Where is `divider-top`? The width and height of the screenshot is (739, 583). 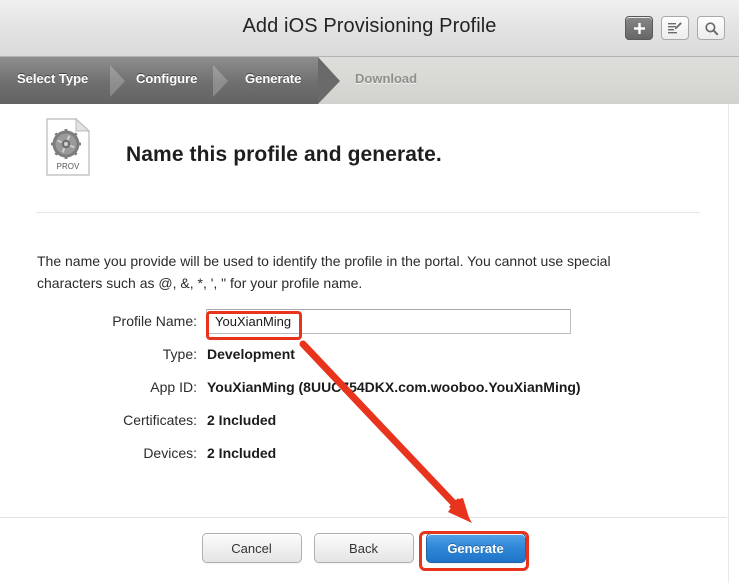
divider-top is located at coordinates (368, 212).